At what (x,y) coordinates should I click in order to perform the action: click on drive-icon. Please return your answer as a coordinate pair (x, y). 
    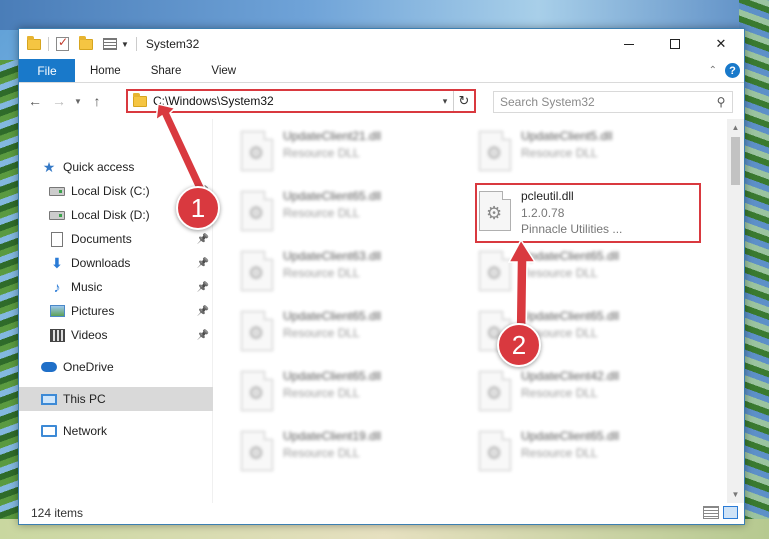
    Looking at the image, I should click on (57, 215).